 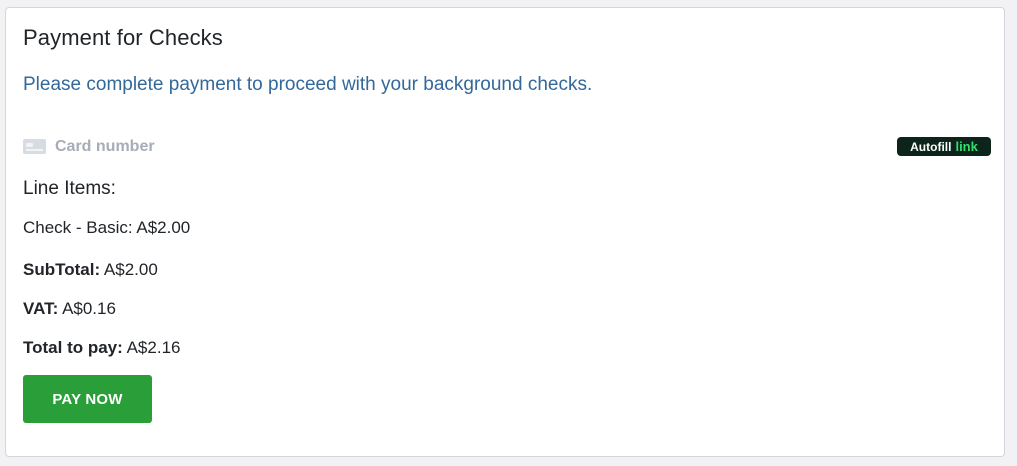 I want to click on link-brand-logo: link, so click(x=966, y=146).